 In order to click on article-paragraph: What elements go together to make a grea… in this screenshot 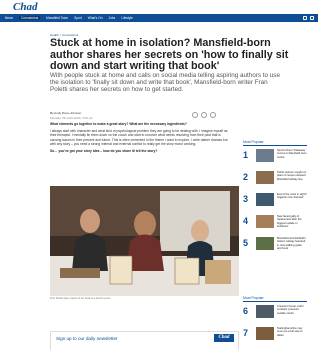, I will do `click(118, 124)`.